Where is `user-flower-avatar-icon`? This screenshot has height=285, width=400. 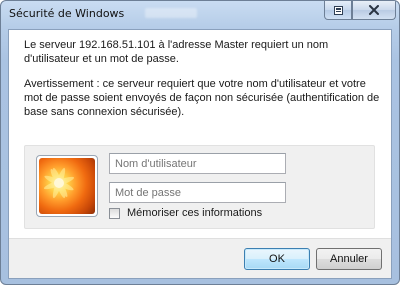 user-flower-avatar-icon is located at coordinates (67, 186).